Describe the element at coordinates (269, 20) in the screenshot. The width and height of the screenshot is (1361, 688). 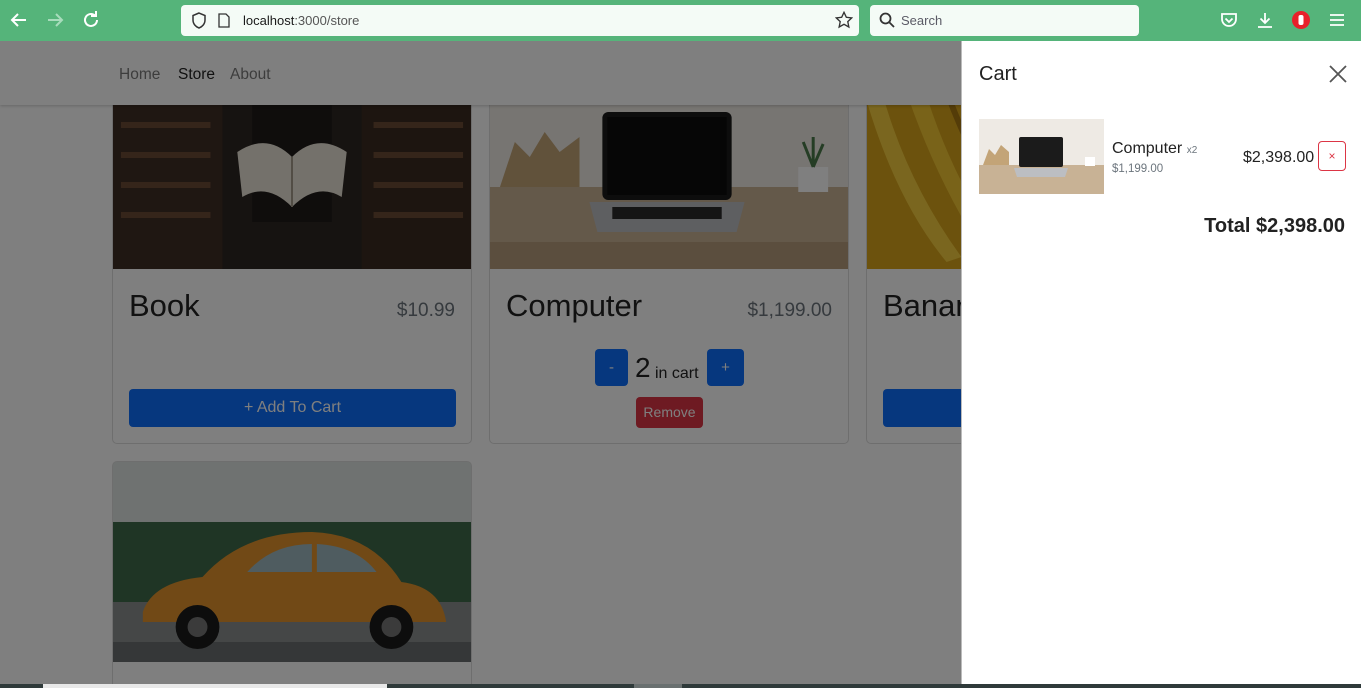
I see `url-host: localhost` at that location.